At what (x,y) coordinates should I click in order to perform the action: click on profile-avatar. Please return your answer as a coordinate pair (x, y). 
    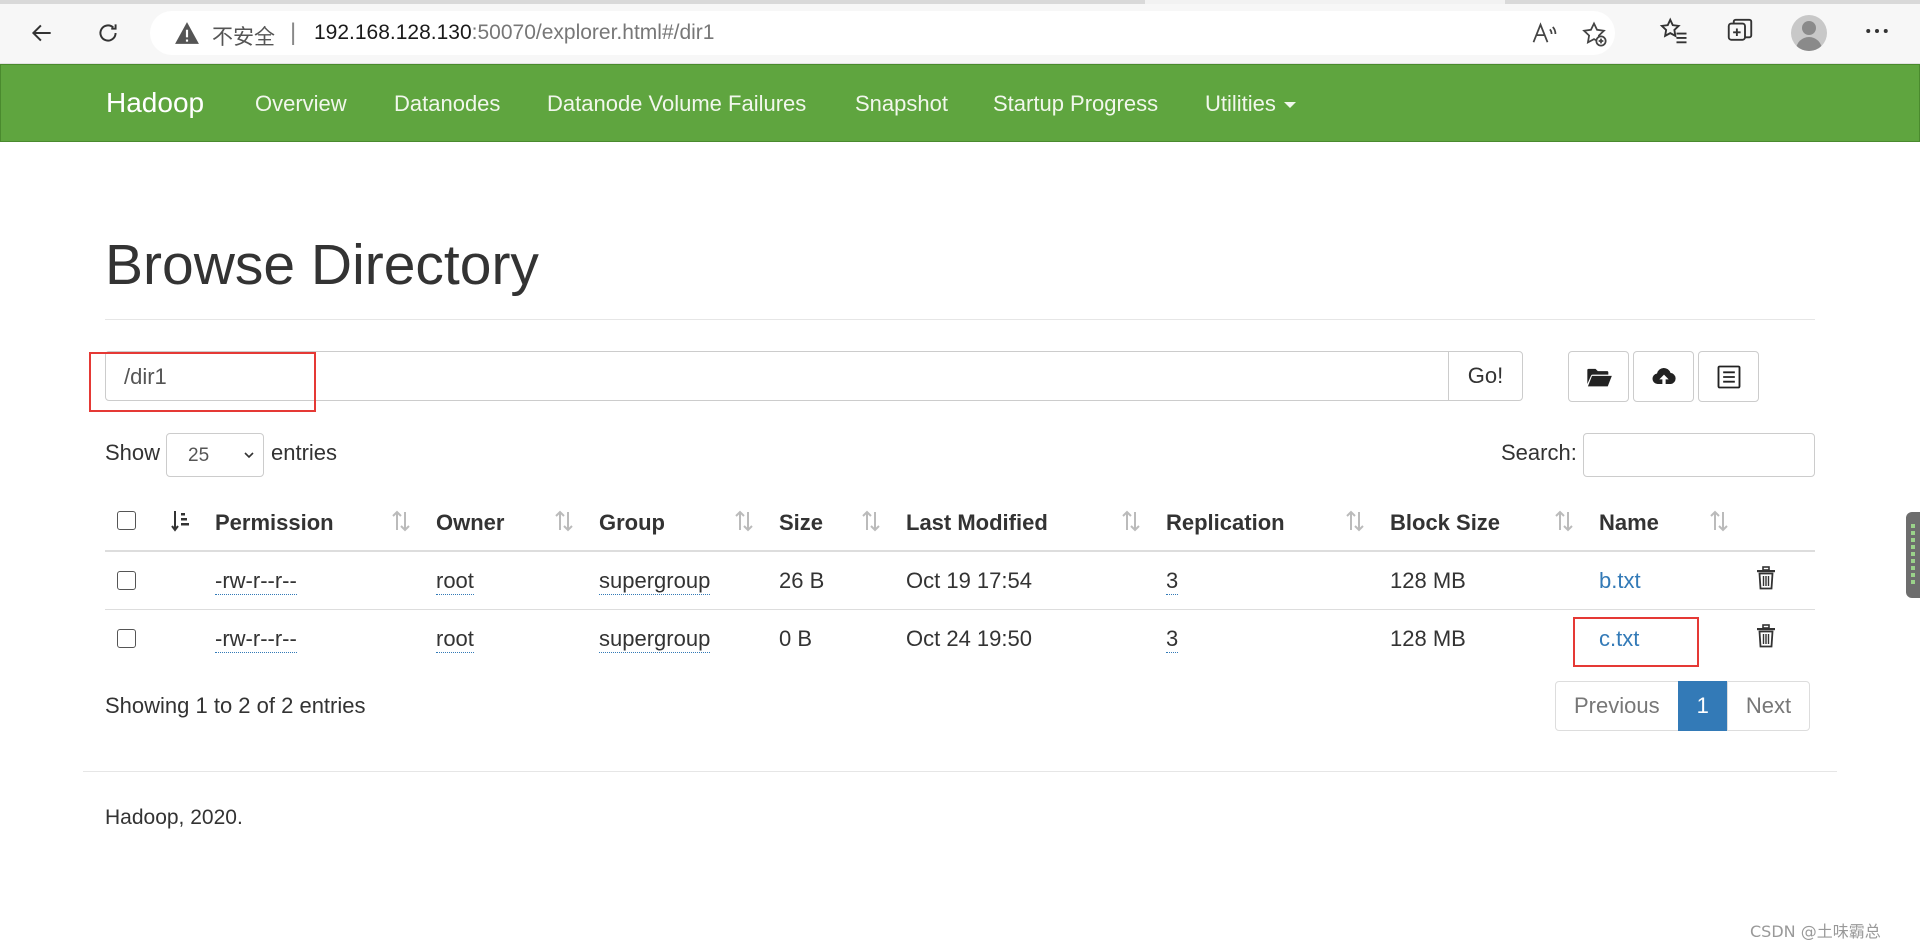
    Looking at the image, I should click on (1809, 33).